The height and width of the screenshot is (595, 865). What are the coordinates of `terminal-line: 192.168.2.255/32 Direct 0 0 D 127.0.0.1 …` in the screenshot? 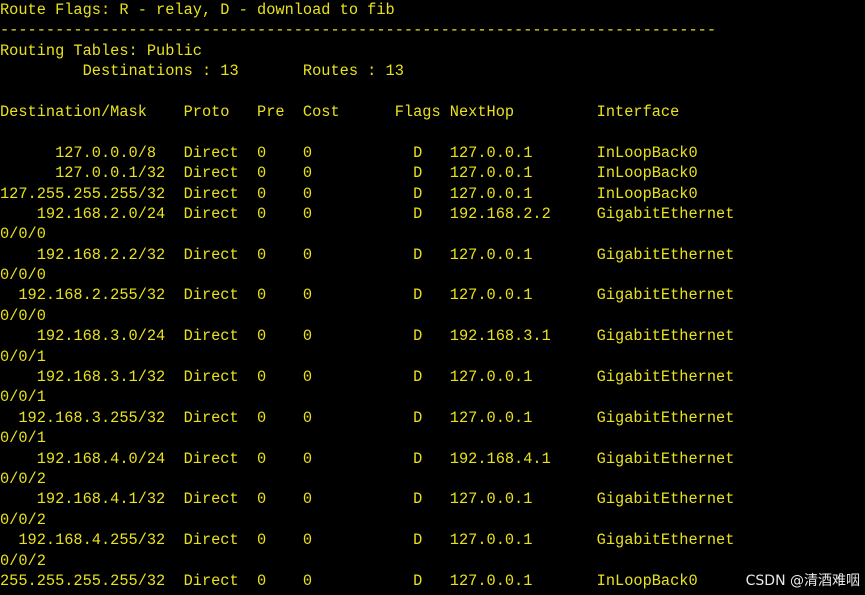 It's located at (367, 295).